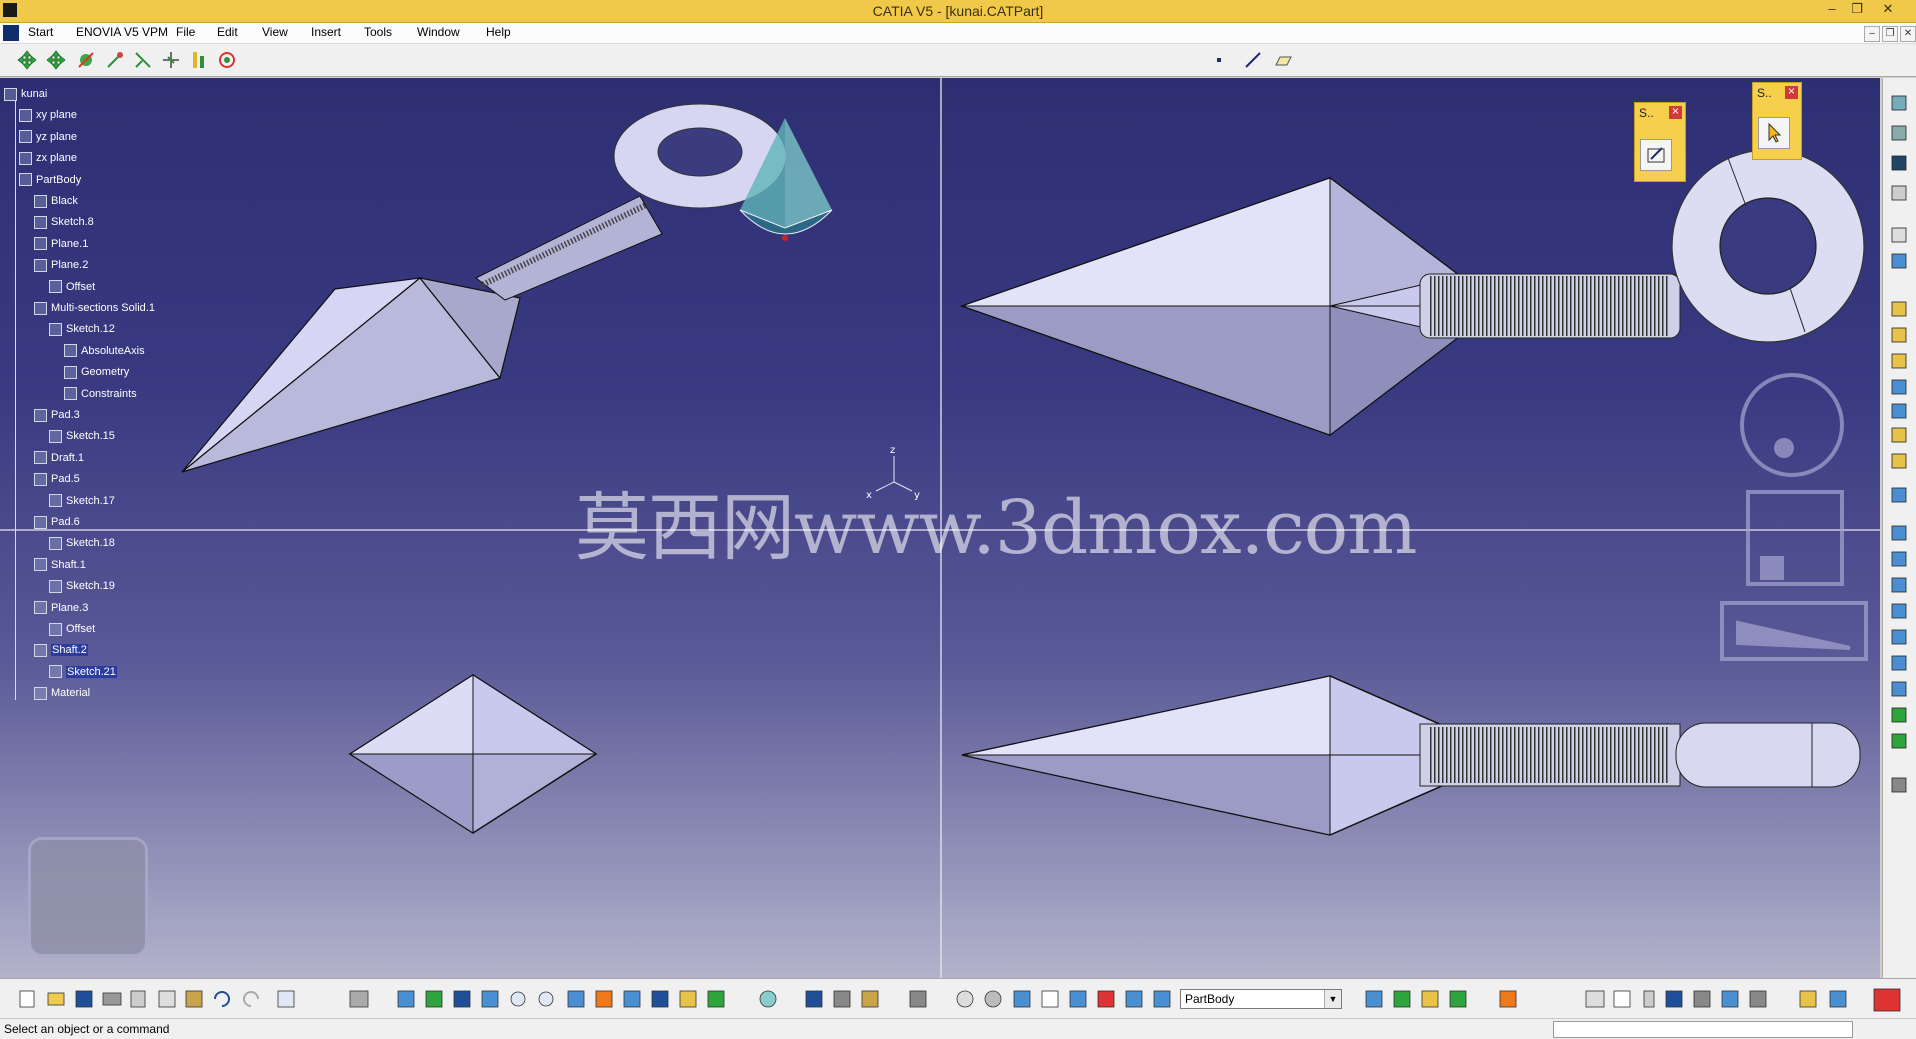 This screenshot has height=1039, width=1916. What do you see at coordinates (65, 415) in the screenshot?
I see `tree-node-label: Pad.3` at bounding box center [65, 415].